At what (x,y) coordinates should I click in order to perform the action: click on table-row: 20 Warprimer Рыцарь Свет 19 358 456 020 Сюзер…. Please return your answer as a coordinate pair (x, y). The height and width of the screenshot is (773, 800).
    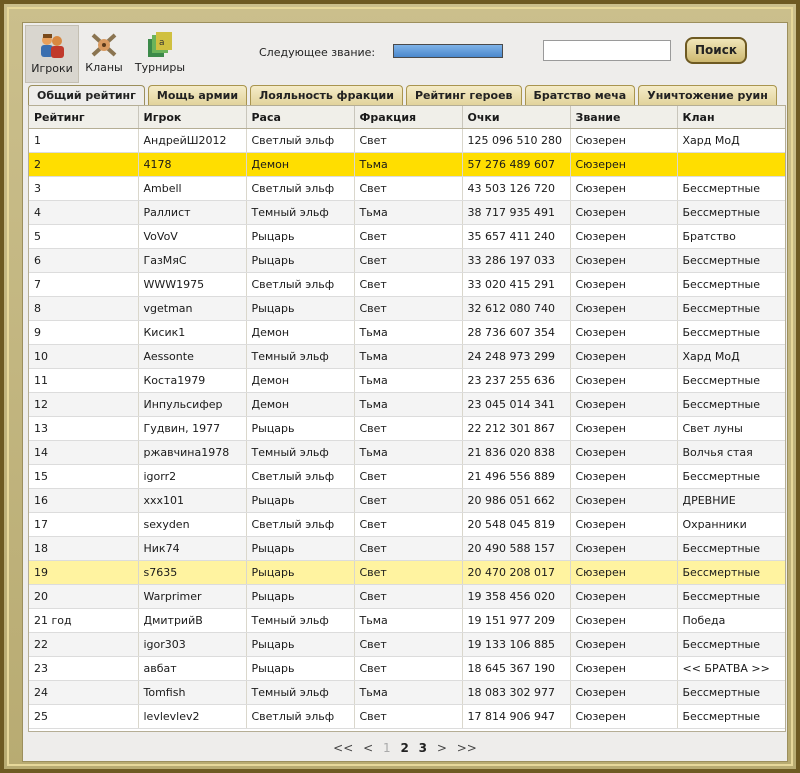
    Looking at the image, I should click on (407, 596).